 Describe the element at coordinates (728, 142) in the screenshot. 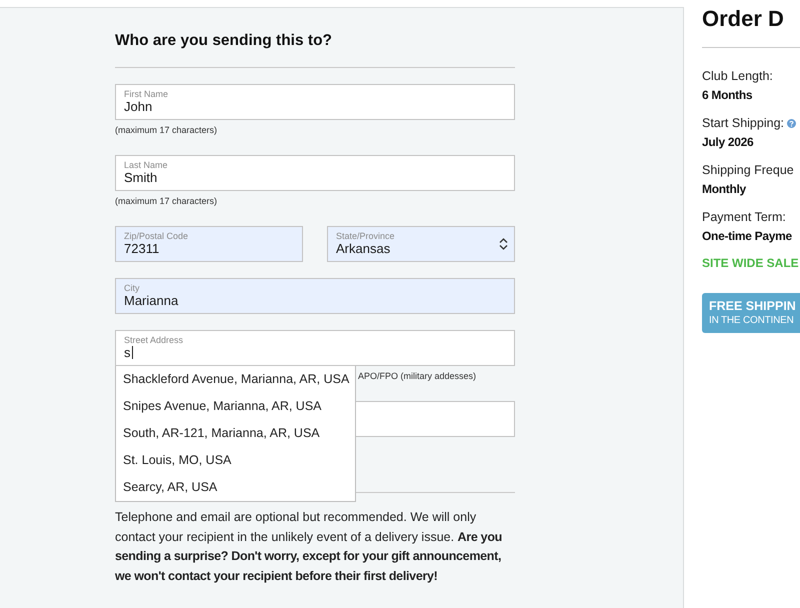

I see `detail-value: July 2026` at that location.